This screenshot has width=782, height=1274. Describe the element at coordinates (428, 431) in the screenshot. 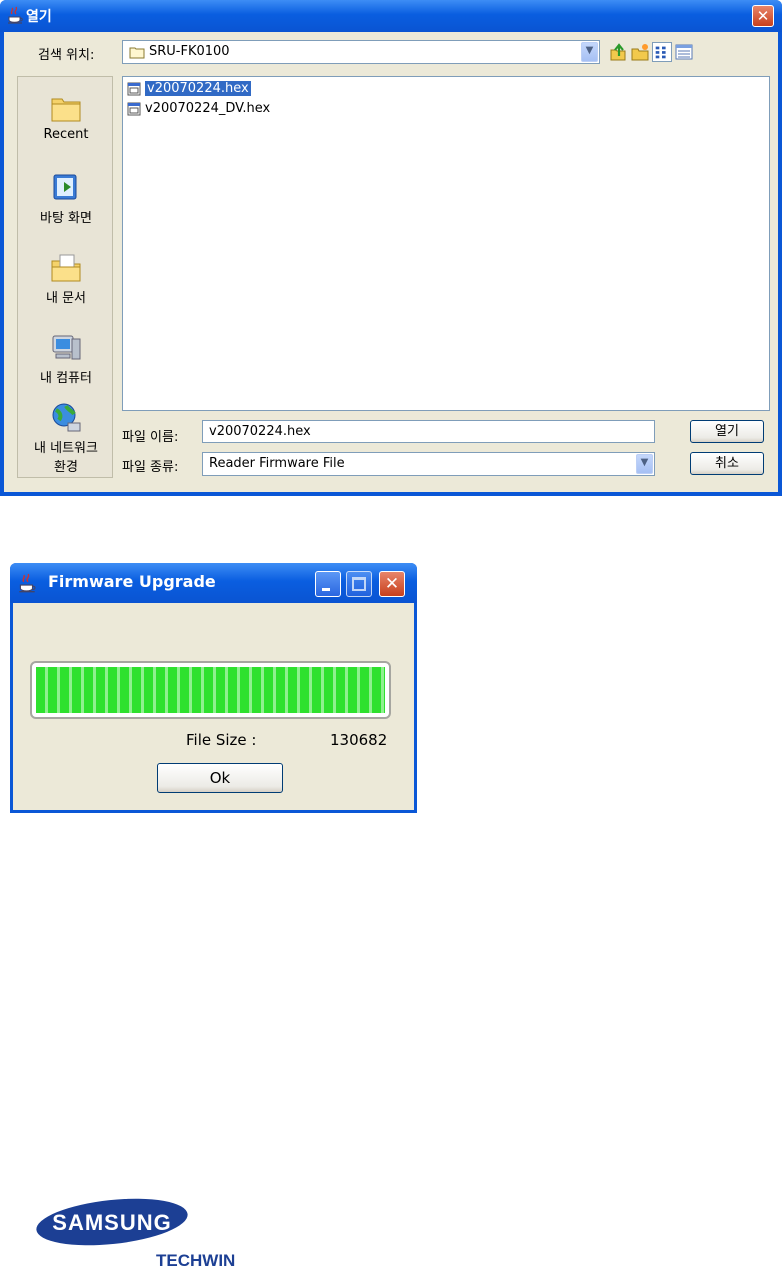

I see `file-name-input: v20070224.hex` at that location.